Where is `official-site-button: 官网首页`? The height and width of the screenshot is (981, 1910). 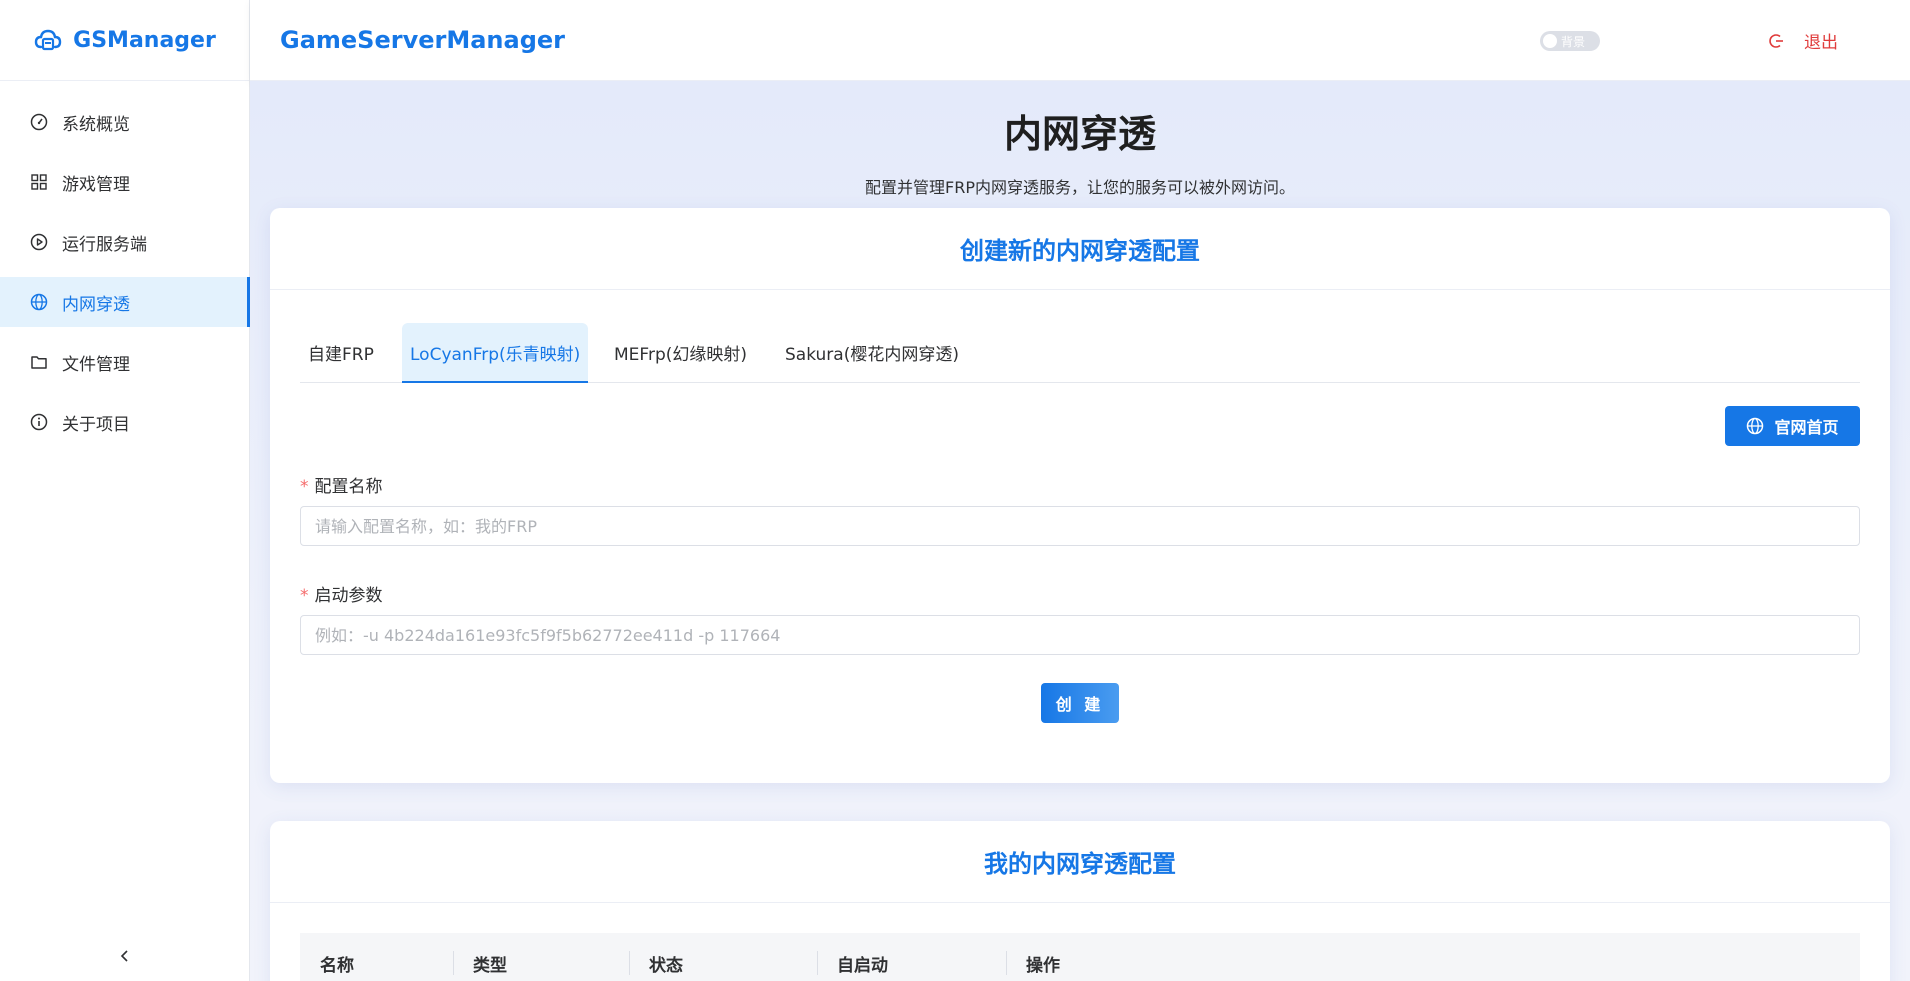
official-site-button: 官网首页 is located at coordinates (1792, 426).